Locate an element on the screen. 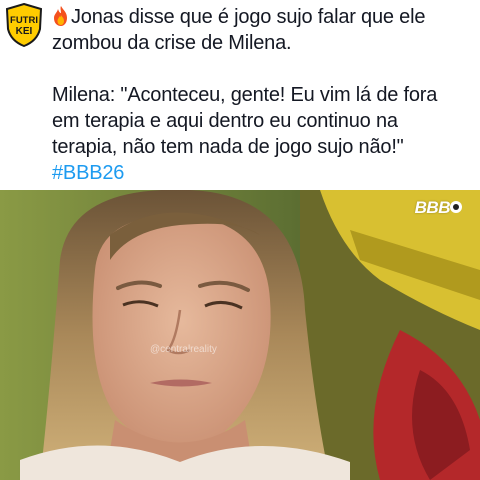  watermark: @centralreality is located at coordinates (183, 349).